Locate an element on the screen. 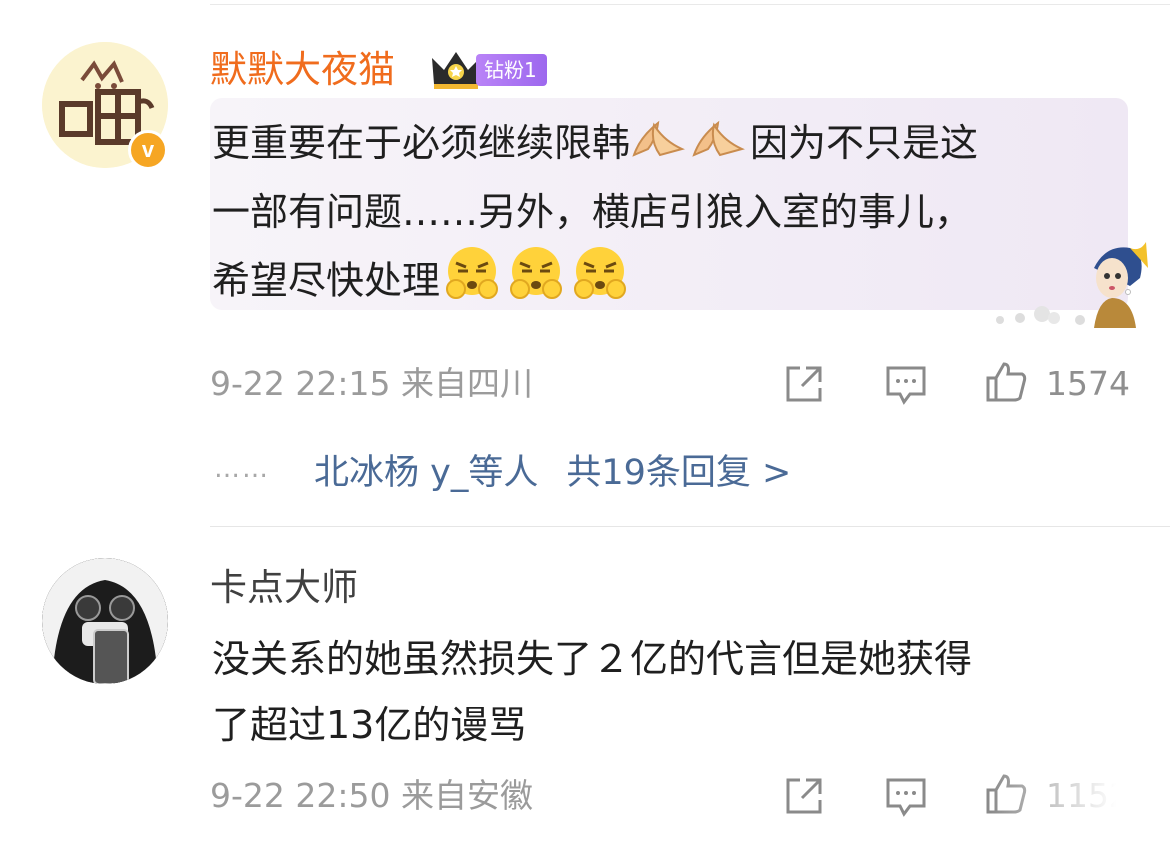 This screenshot has width=1170, height=850. comment-divider is located at coordinates (690, 526).